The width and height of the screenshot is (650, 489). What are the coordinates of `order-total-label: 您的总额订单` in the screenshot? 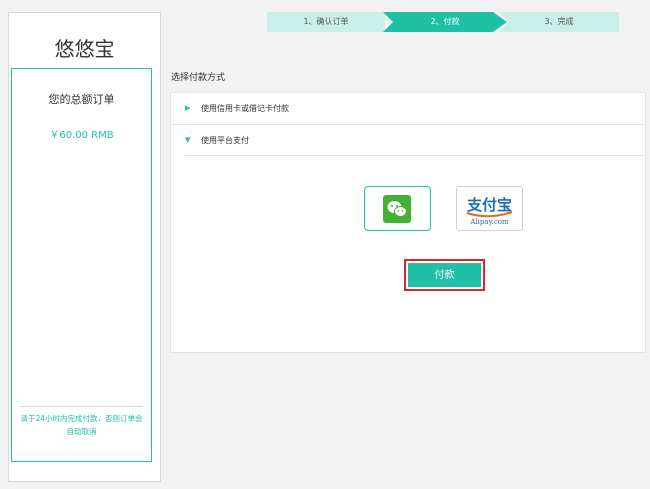 It's located at (81, 99).